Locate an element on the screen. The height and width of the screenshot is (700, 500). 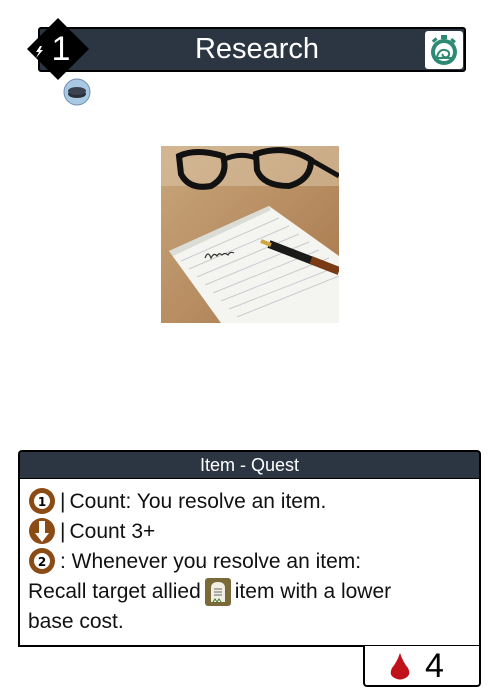
rule-4-pre: Recall target allied is located at coordinates (114, 591).